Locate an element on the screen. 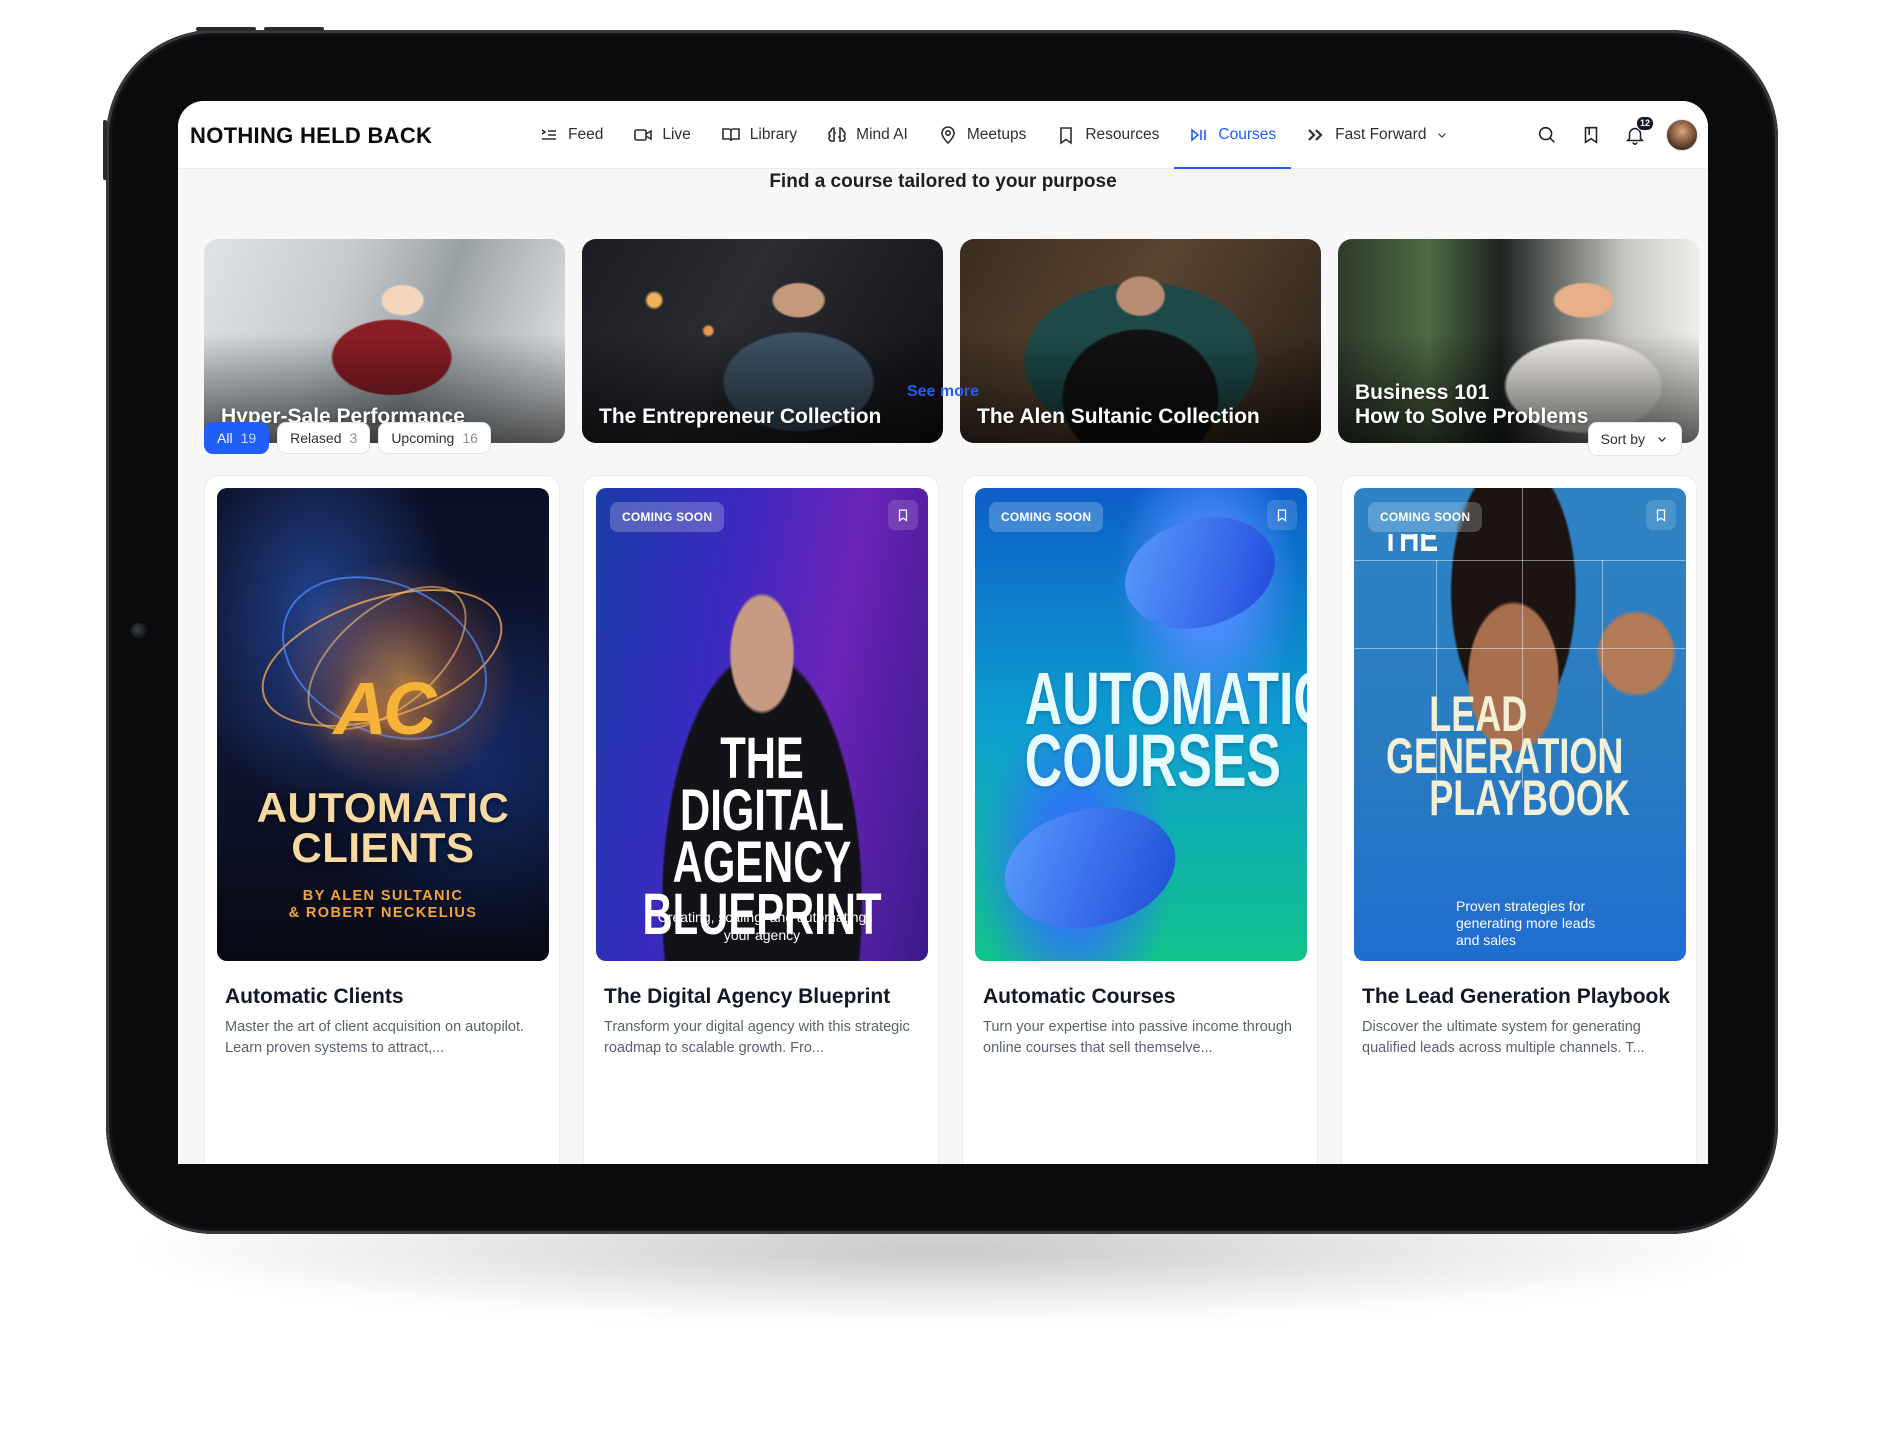 The height and width of the screenshot is (1449, 1885). filter-upcoming: Upcoming 16 is located at coordinates (434, 438).